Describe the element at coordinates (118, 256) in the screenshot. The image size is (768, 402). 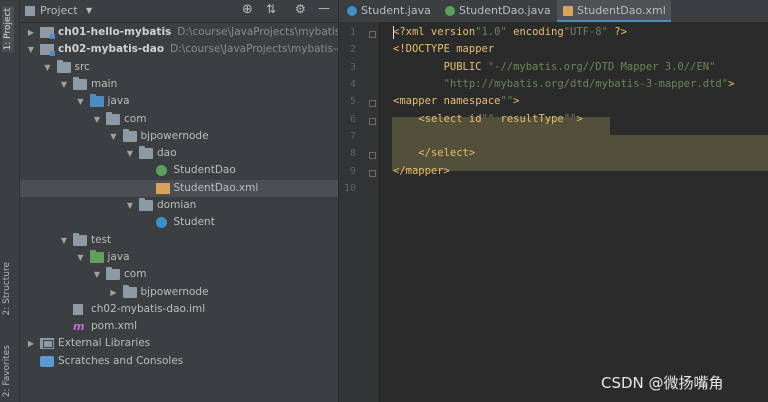
I see `tree-item-label: java` at that location.